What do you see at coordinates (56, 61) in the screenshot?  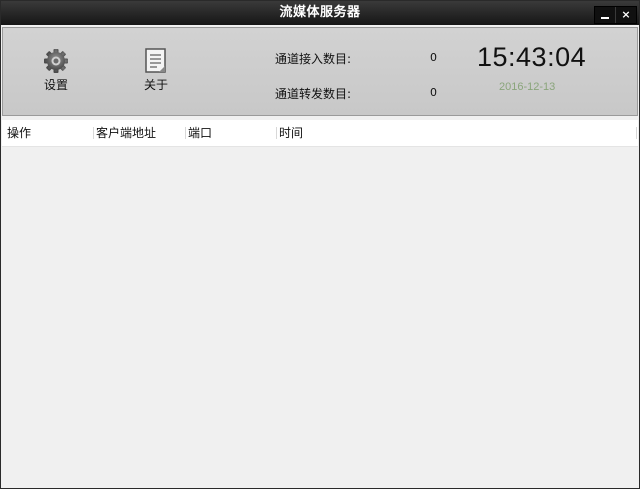 I see `gear-icon` at bounding box center [56, 61].